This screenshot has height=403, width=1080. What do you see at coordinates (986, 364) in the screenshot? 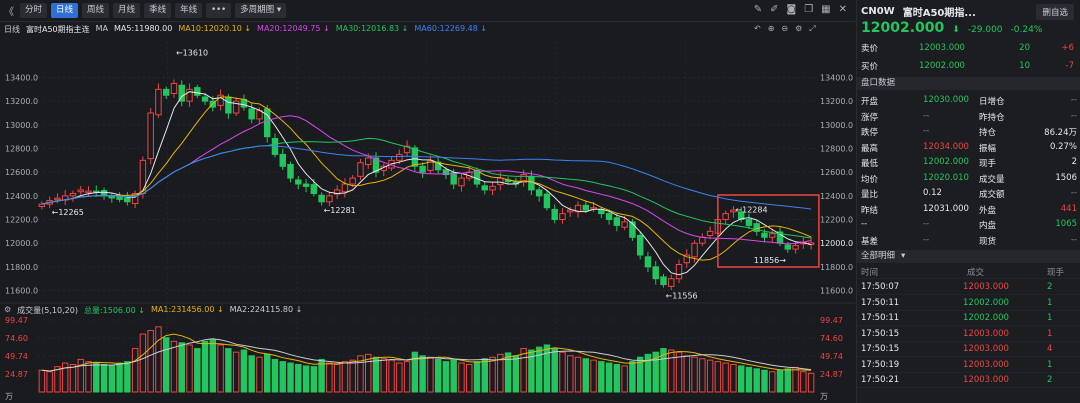
I see `trade-price: 12003.000` at bounding box center [986, 364].